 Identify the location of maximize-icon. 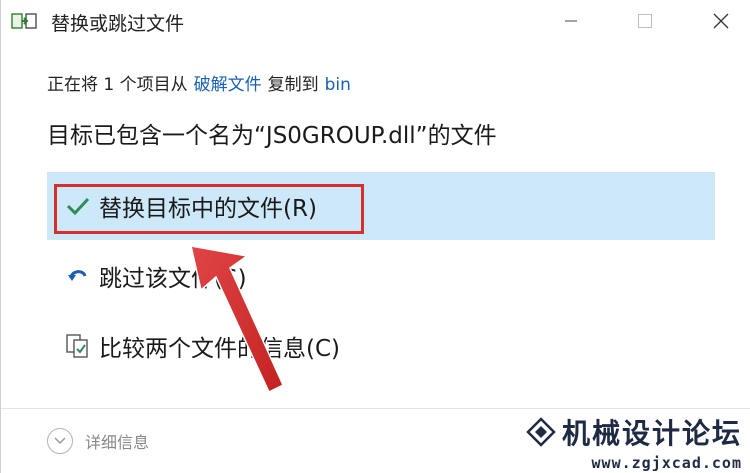
(645, 21).